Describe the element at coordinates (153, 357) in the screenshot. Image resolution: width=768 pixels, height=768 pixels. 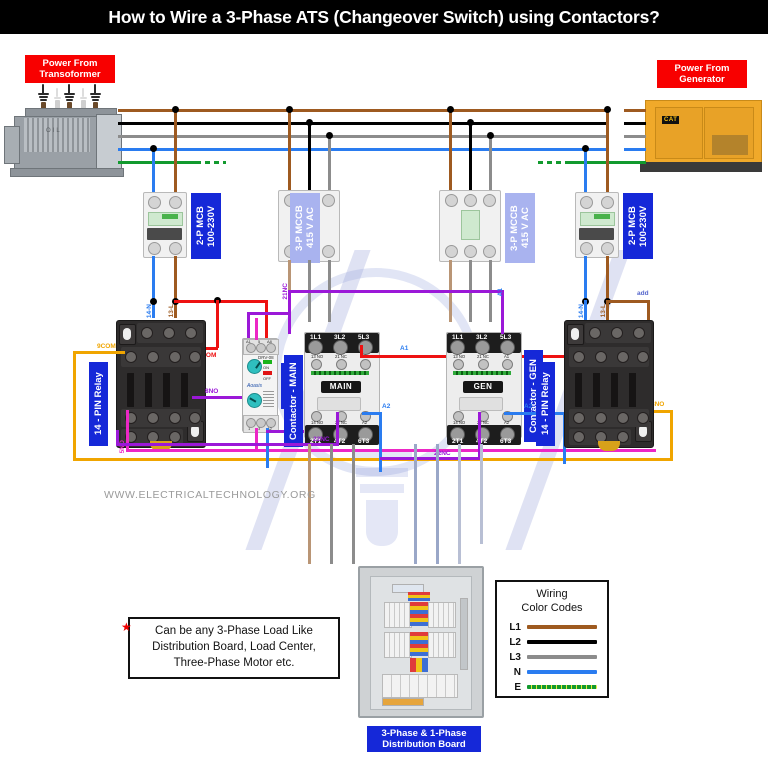
I see `relay-left-screw-r2b` at that location.